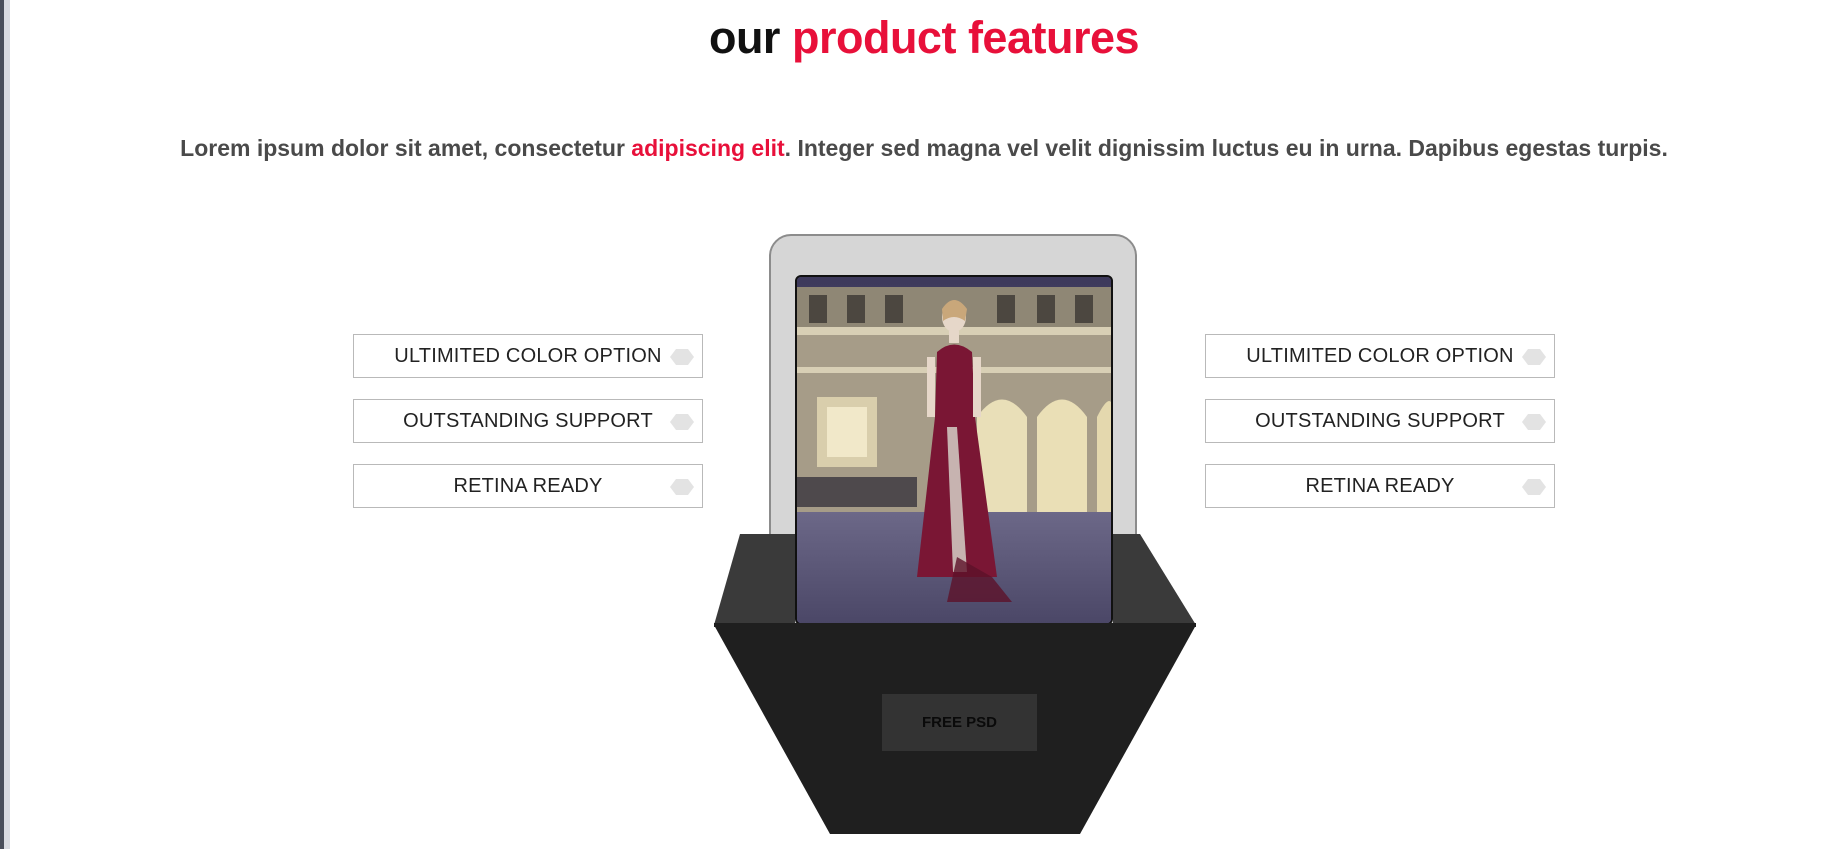 This screenshot has height=849, width=1848. I want to click on section-title: our product features, so click(924, 38).